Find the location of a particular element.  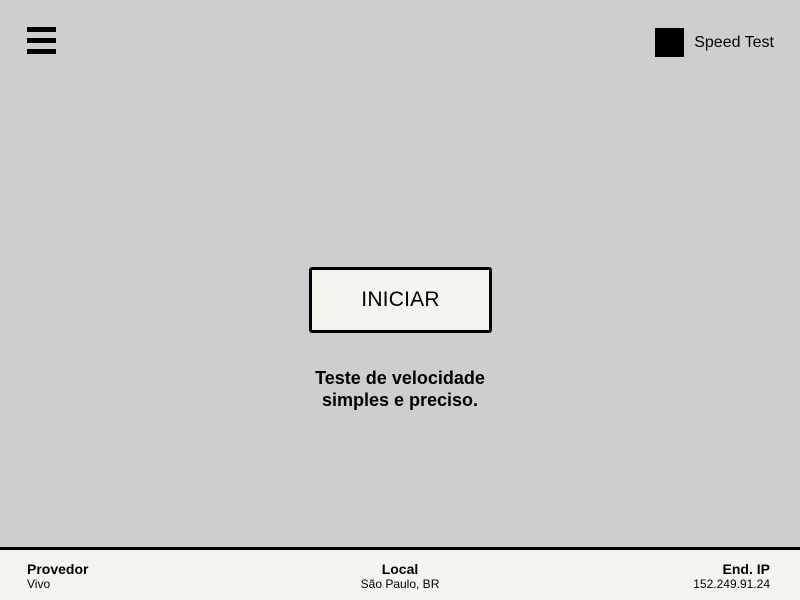

ip-info: End. IP 152.249.91.24 is located at coordinates (731, 576).